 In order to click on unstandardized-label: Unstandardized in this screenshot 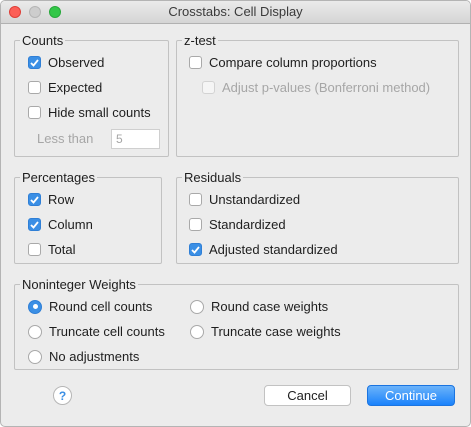, I will do `click(255, 199)`.